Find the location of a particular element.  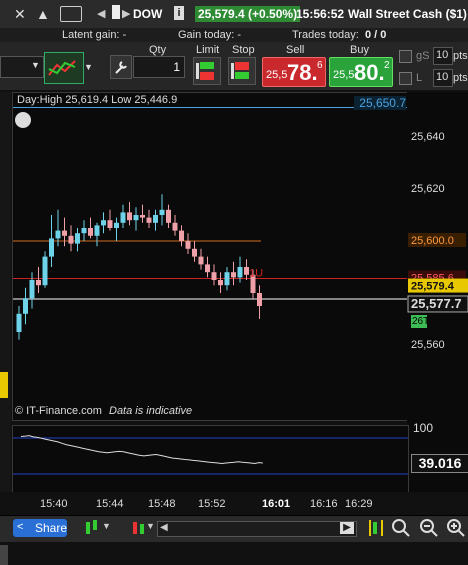

collapse-icon: ▲ is located at coordinates (43, 14).